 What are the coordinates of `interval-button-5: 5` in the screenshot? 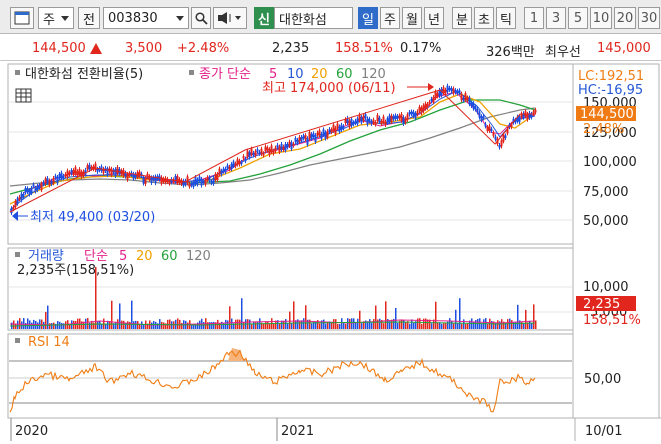 It's located at (578, 18).